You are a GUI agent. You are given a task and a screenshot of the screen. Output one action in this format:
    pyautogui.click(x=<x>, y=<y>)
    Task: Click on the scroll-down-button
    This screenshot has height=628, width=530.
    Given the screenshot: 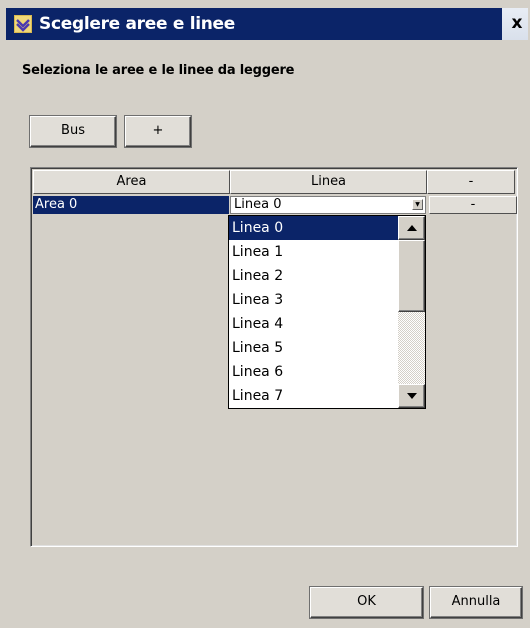 What is the action you would take?
    pyautogui.click(x=411, y=396)
    